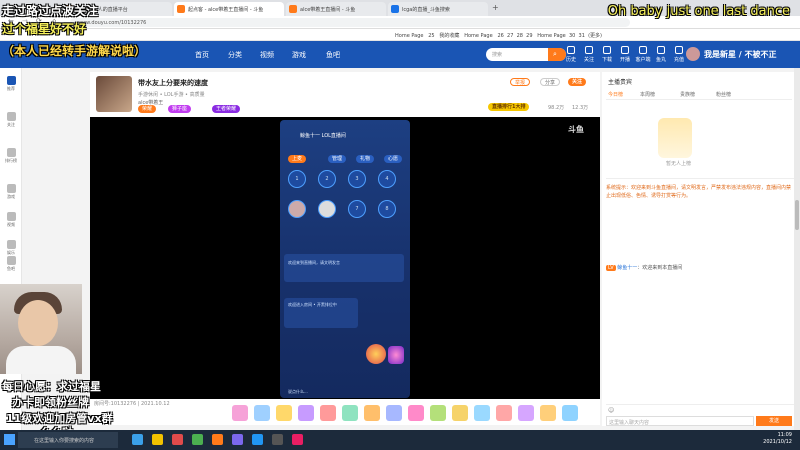 Image resolution: width=800 pixels, height=450 pixels. Describe the element at coordinates (337, 159) in the screenshot. I see `phone-button: 管理` at that location.